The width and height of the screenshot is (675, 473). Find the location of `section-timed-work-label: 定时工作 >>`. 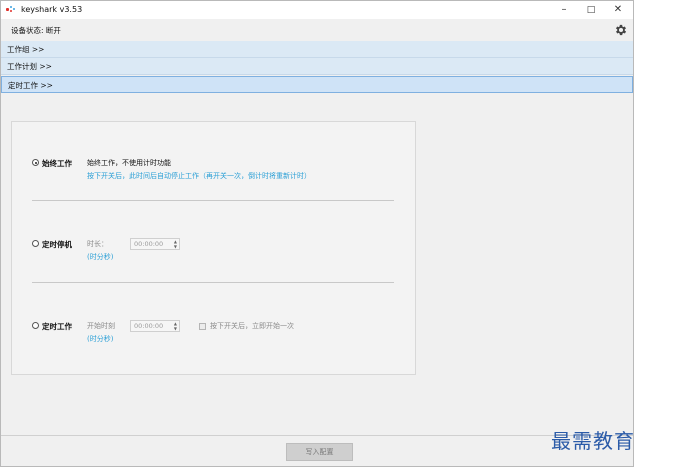

section-timed-work-label: 定时工作 >> is located at coordinates (30, 85).